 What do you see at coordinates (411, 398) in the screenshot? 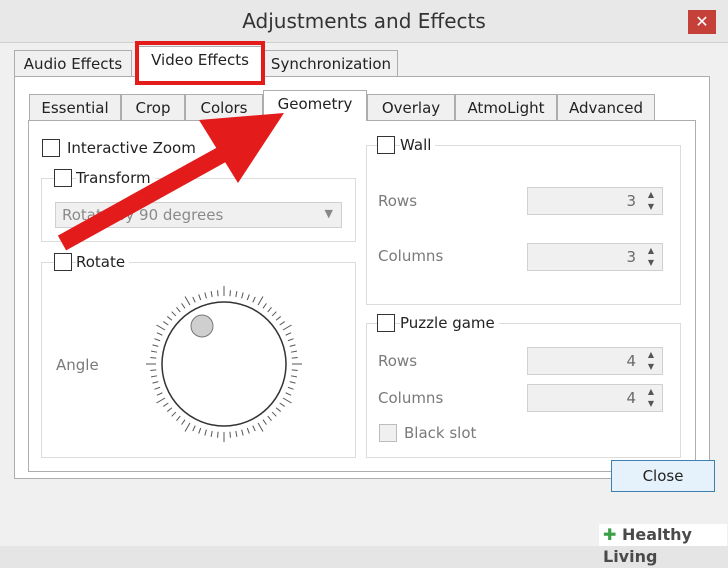
I see `puzzle-columns-label: Columns` at bounding box center [411, 398].